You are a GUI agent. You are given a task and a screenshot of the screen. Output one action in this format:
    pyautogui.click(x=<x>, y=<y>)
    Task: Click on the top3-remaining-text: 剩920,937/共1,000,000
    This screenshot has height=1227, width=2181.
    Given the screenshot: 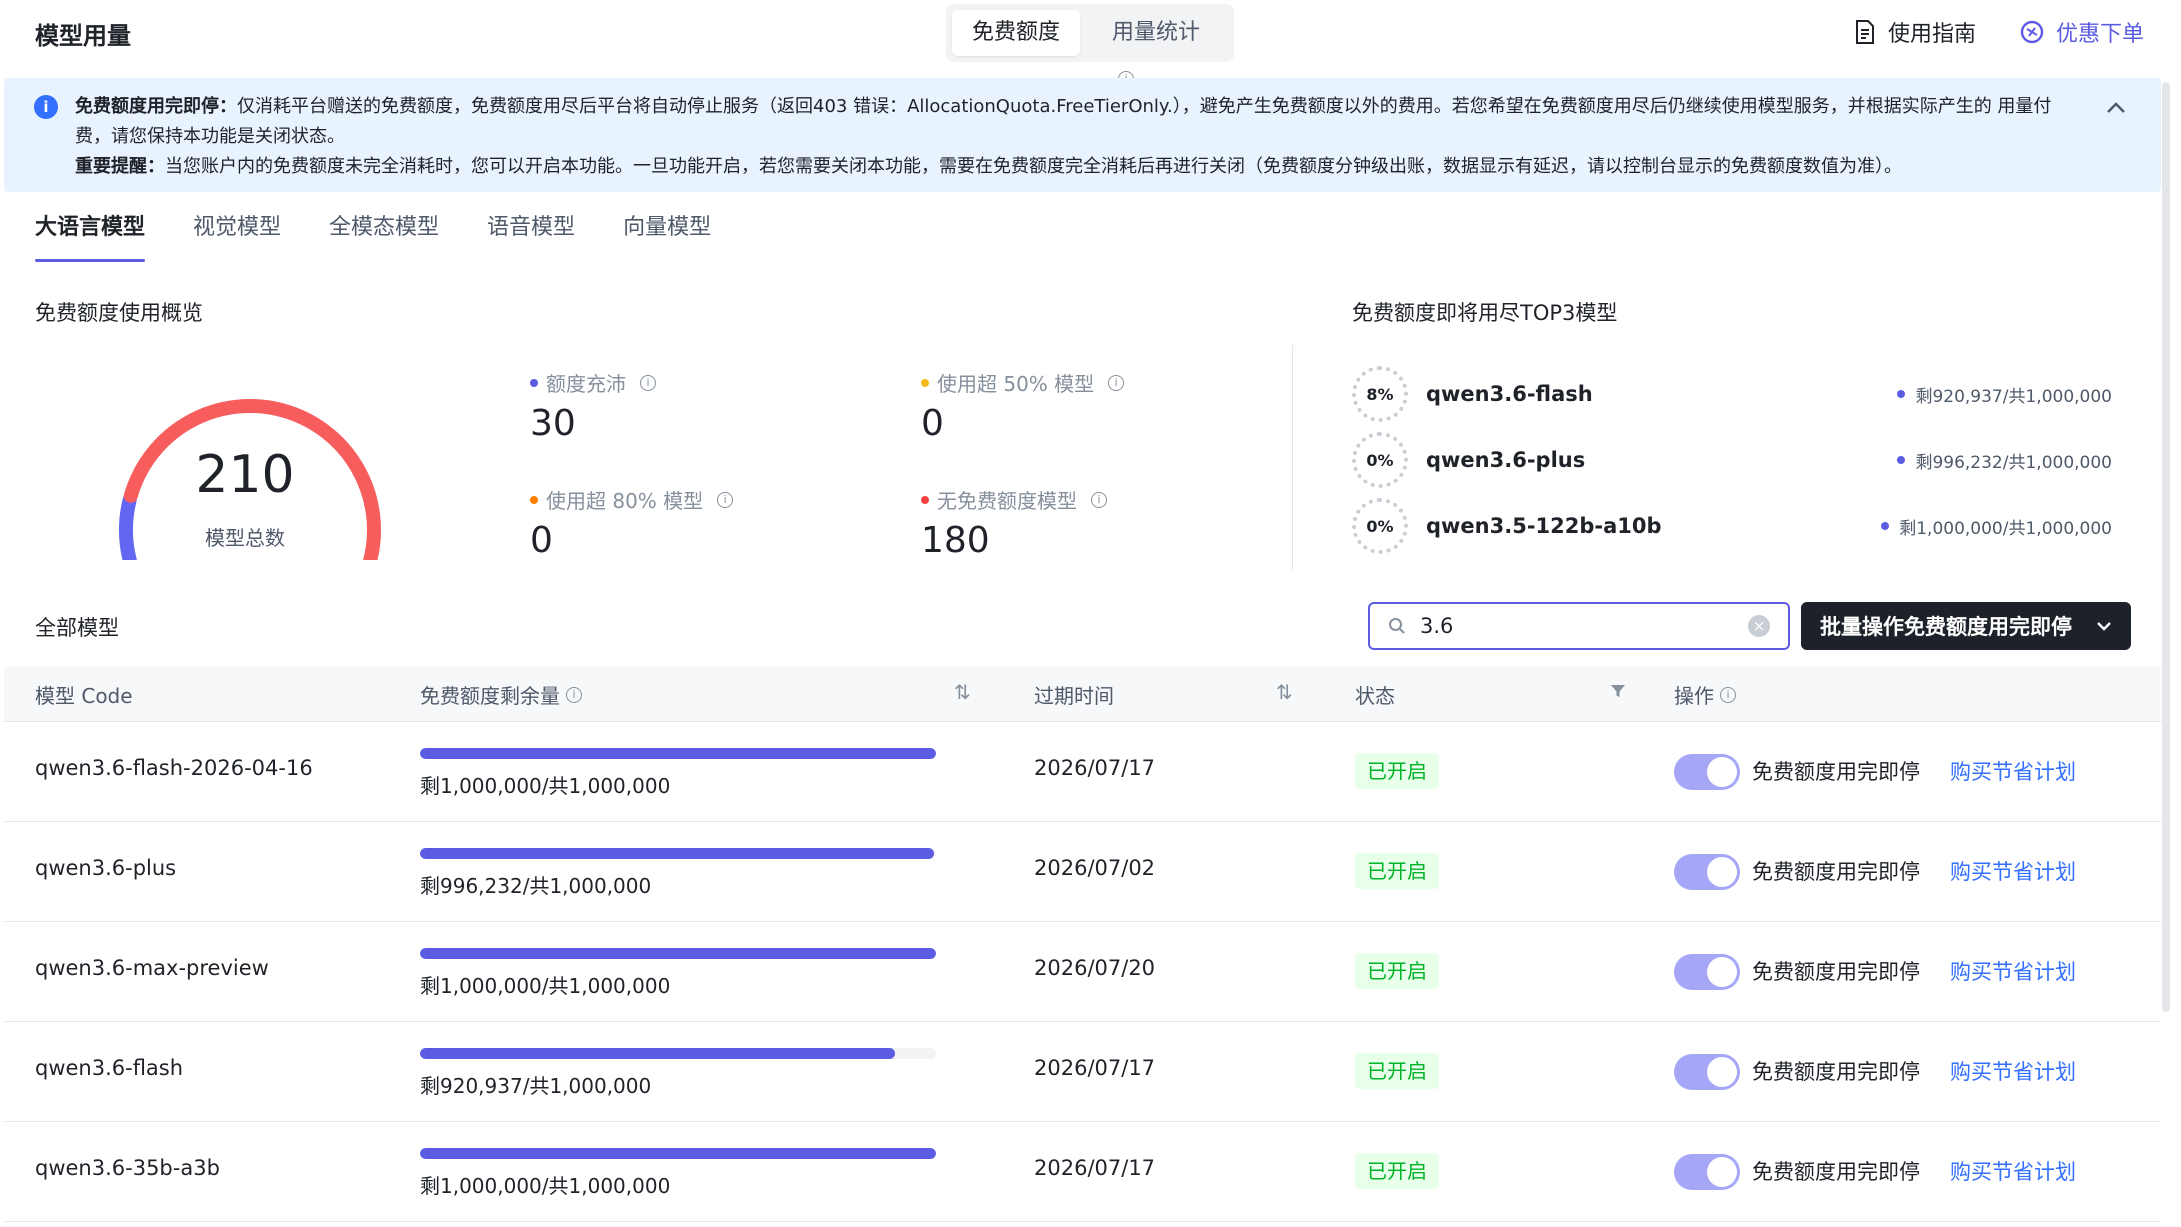 What is the action you would take?
    pyautogui.click(x=2013, y=396)
    